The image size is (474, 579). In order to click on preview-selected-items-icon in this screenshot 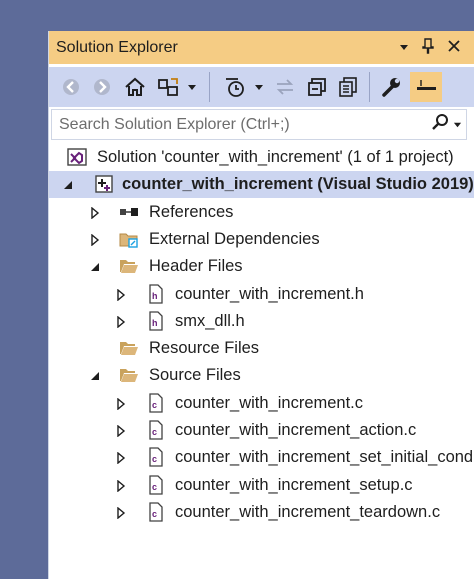, I will do `click(426, 87)`.